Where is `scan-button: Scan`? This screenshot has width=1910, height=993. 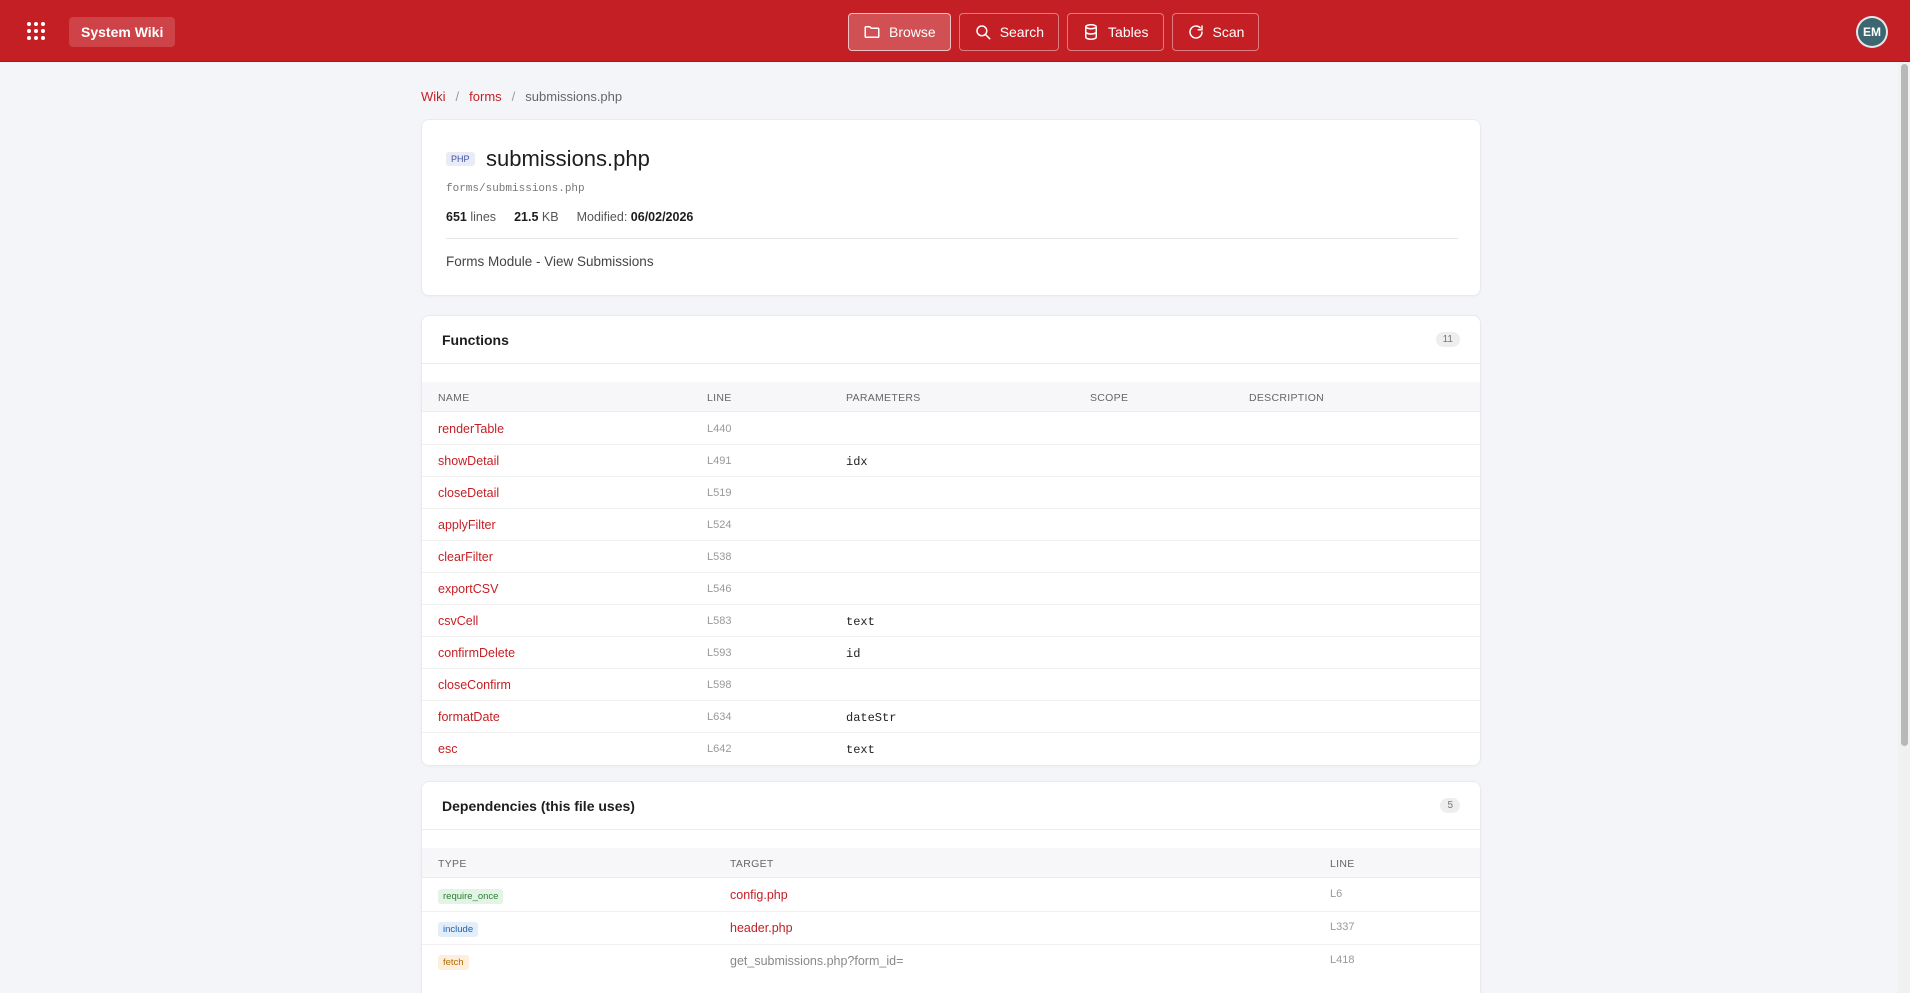 scan-button: Scan is located at coordinates (1215, 32).